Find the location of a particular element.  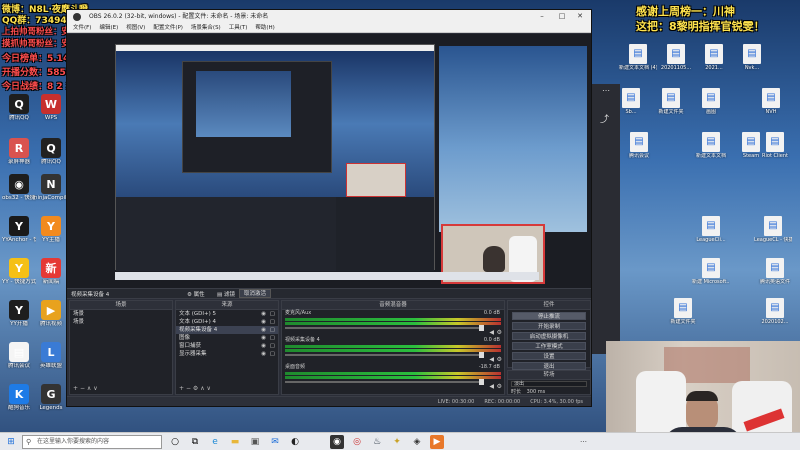

desktop-icon: G Legends is located at coordinates (51, 398).